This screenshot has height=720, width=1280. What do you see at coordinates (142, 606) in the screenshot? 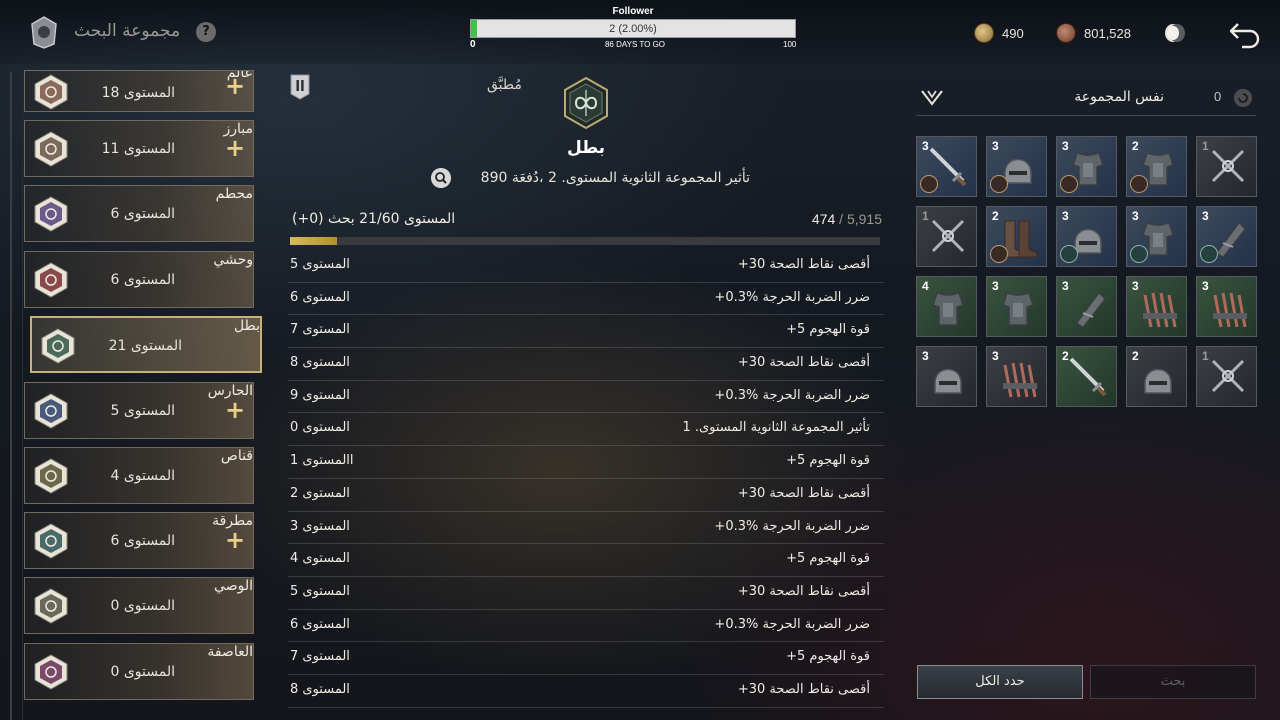
I see `card-level: المستوى 0` at bounding box center [142, 606].